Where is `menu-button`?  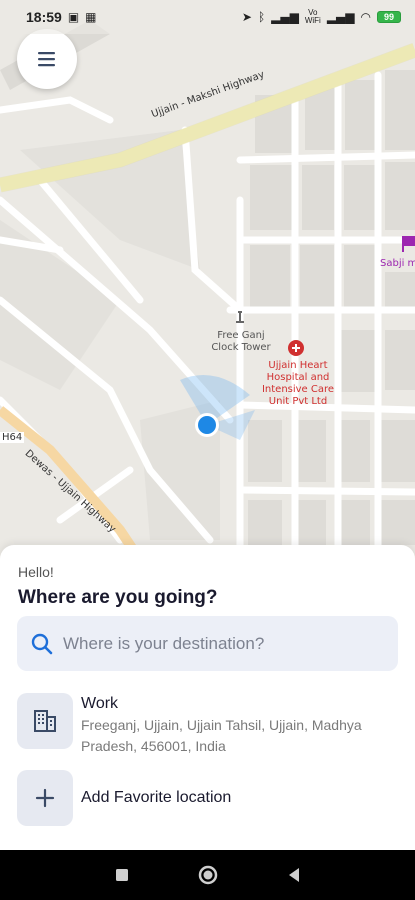 menu-button is located at coordinates (47, 59).